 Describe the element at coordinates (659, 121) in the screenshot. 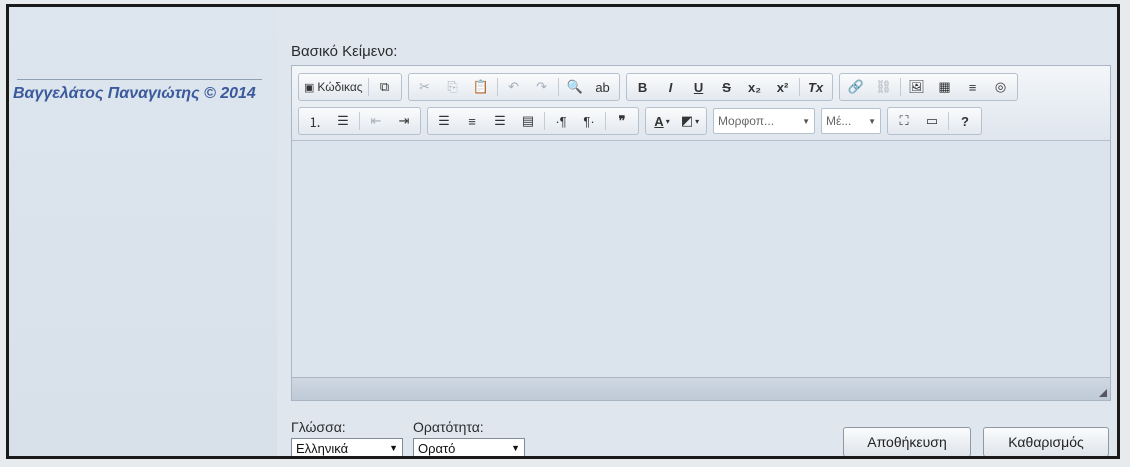

I see `text-color-icon: A` at that location.